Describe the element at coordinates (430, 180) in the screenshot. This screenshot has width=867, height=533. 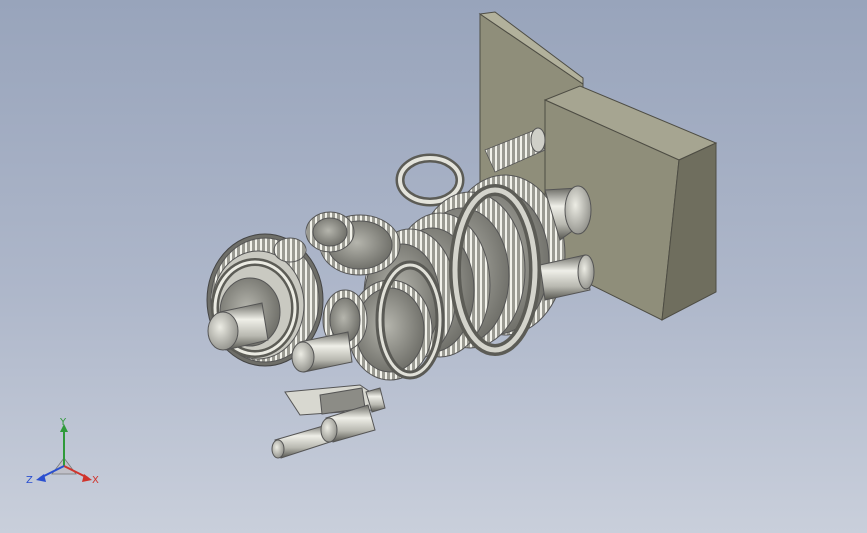
I see `rear-bearing` at that location.